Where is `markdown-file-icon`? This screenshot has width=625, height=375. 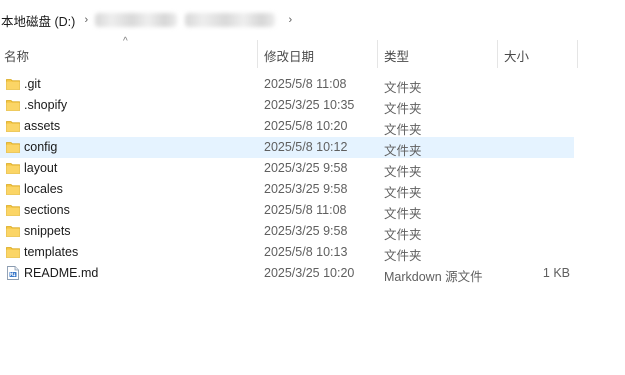
markdown-file-icon is located at coordinates (14, 273).